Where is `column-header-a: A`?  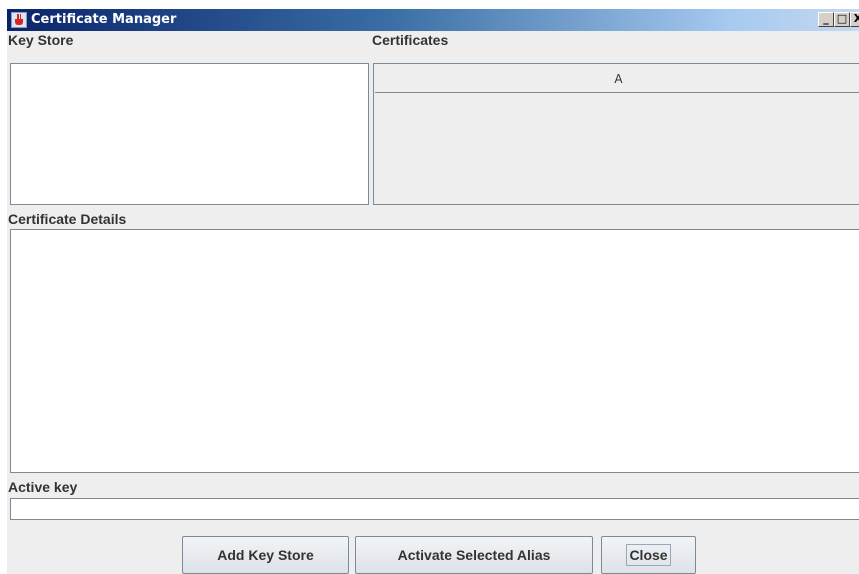
column-header-a: A is located at coordinates (617, 79).